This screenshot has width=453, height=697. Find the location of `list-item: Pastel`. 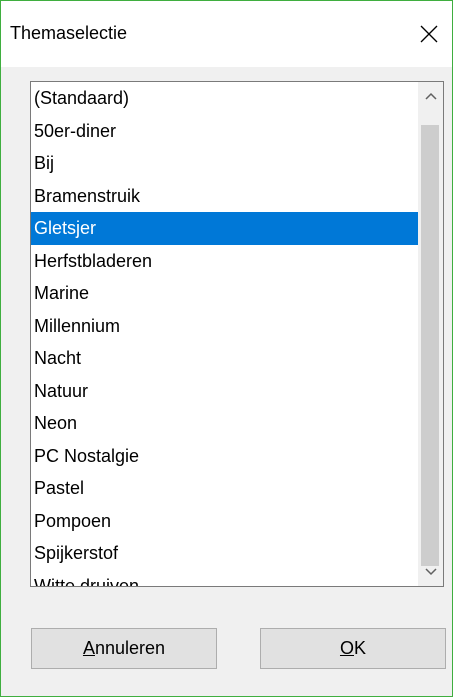

list-item: Pastel is located at coordinates (224, 488).